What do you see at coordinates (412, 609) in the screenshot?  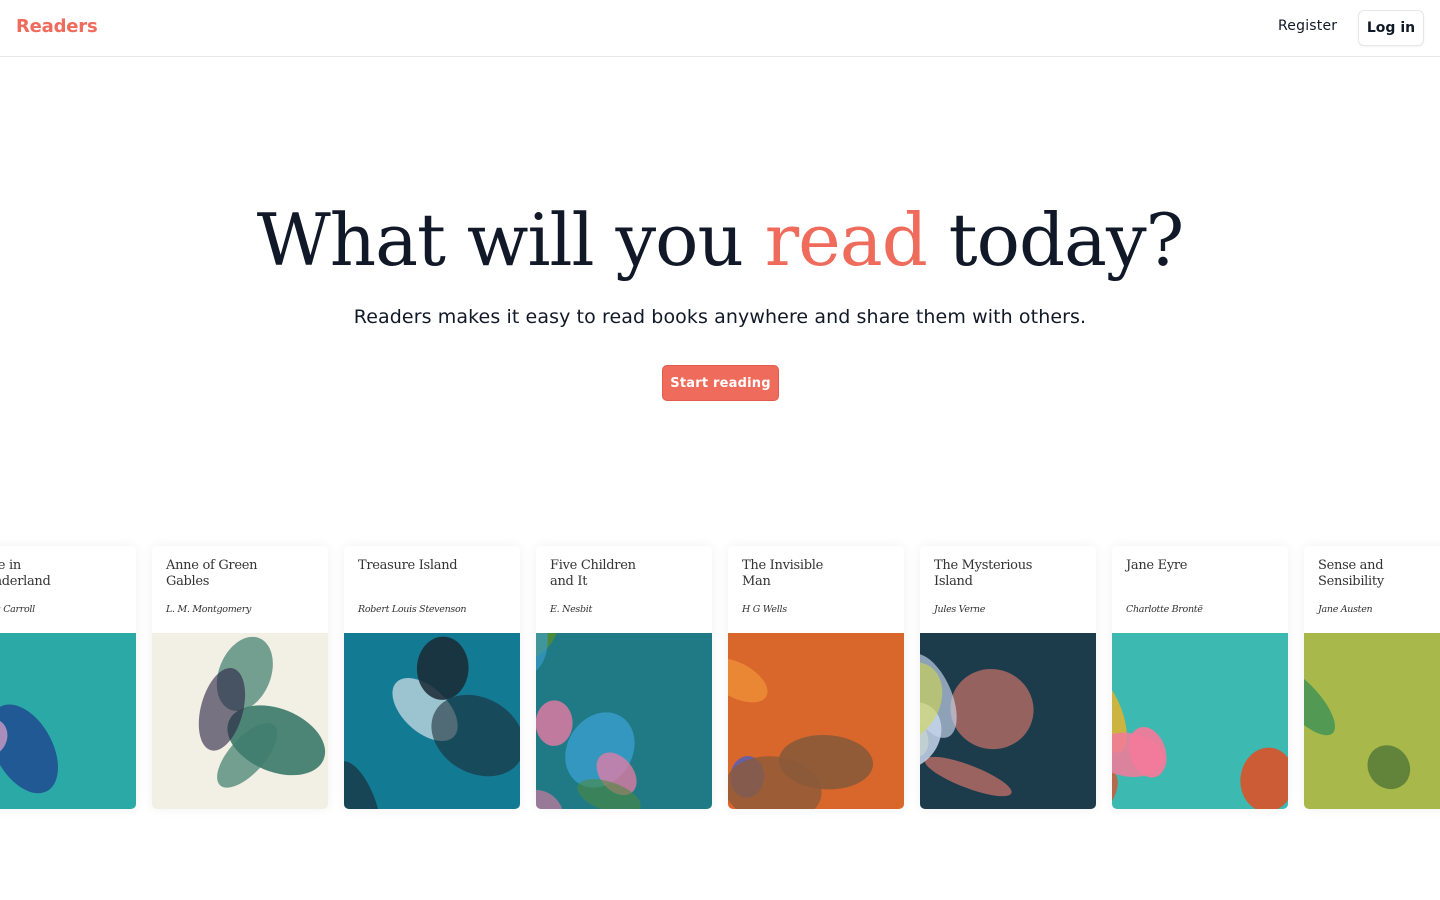 I see `book-author: Robert Louis Stevenson` at bounding box center [412, 609].